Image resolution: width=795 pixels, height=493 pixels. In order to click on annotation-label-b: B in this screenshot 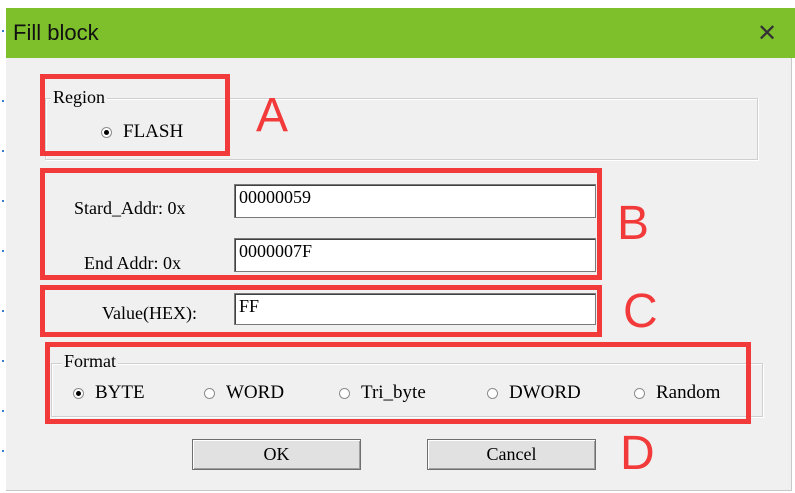, I will do `click(633, 223)`.